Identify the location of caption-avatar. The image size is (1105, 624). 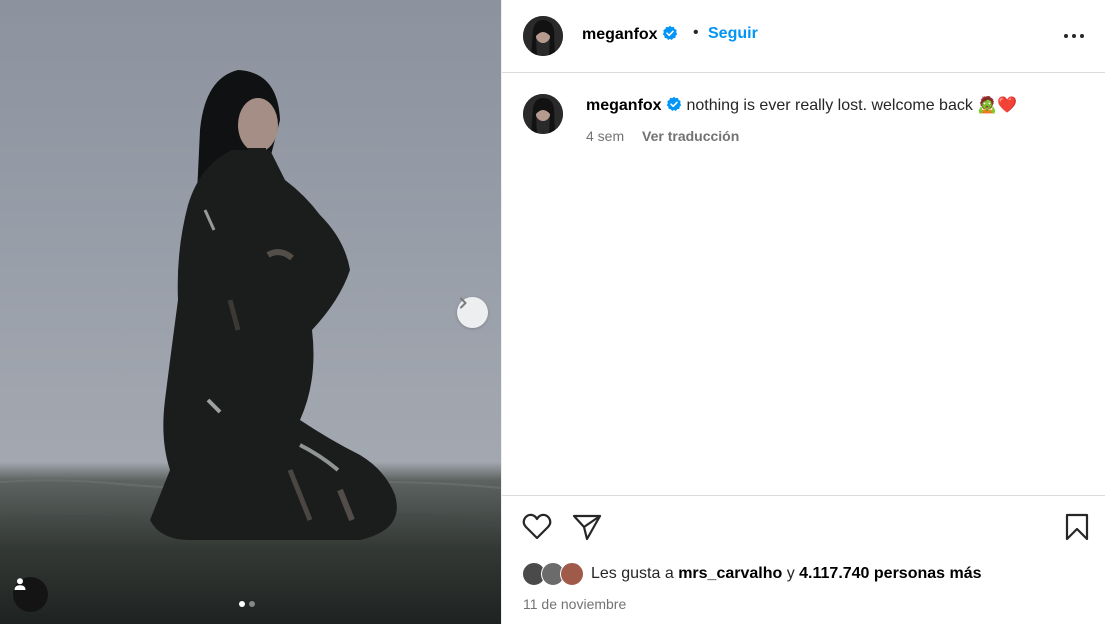
(543, 114).